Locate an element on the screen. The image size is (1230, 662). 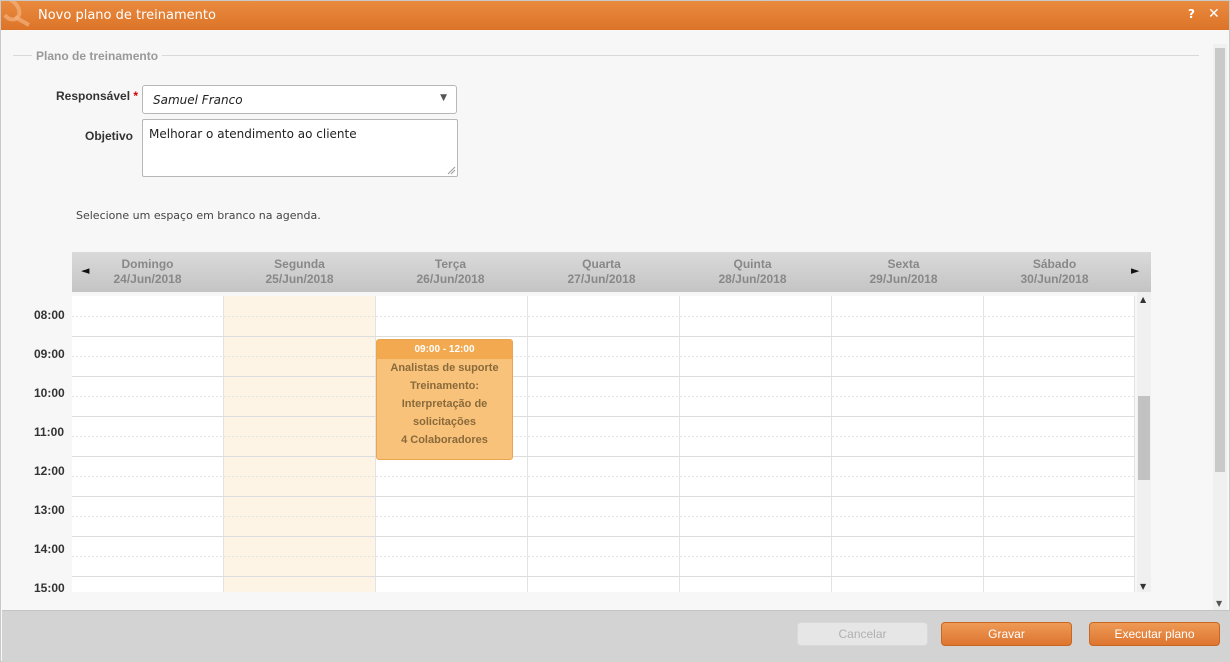
day-date: 28/Jun/2018 is located at coordinates (752, 279).